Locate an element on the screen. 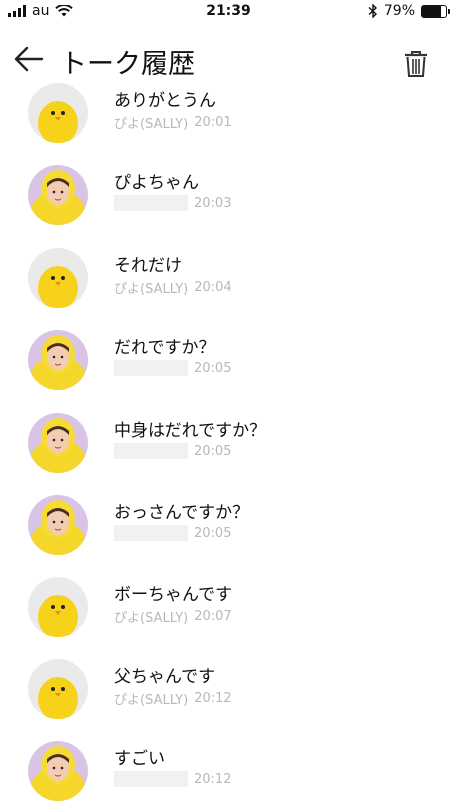  message-text: それだけ is located at coordinates (148, 266).